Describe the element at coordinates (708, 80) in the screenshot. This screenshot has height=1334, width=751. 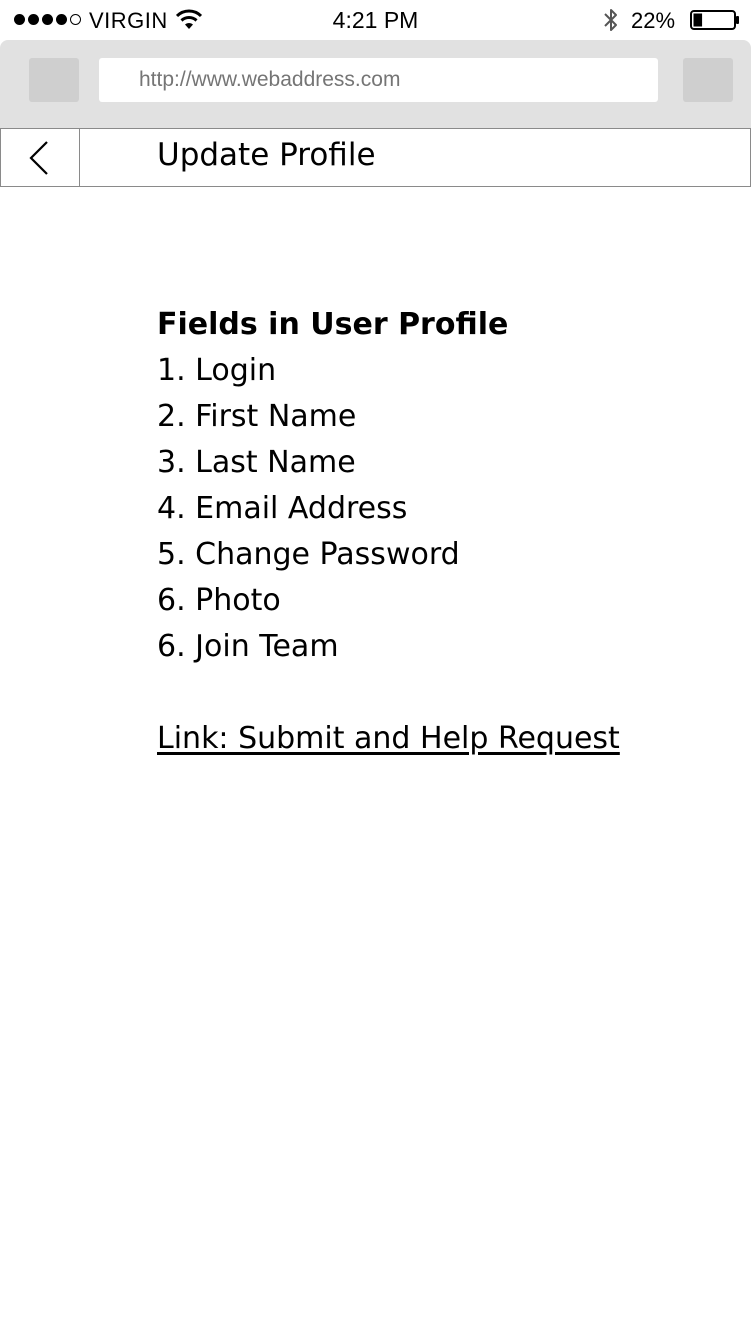
I see `browser-right-button` at that location.